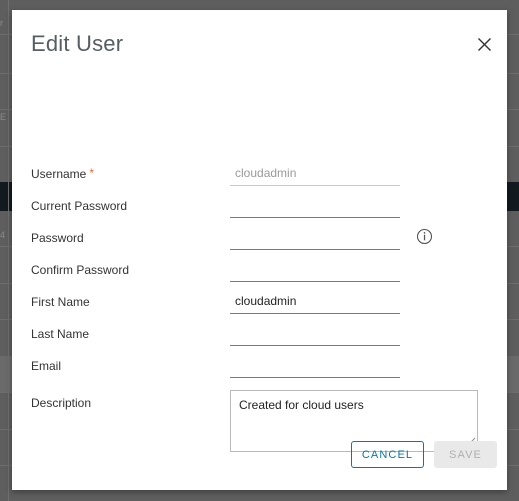 The width and height of the screenshot is (519, 501). Describe the element at coordinates (8, 250) in the screenshot. I see `background-table-column-divider` at that location.